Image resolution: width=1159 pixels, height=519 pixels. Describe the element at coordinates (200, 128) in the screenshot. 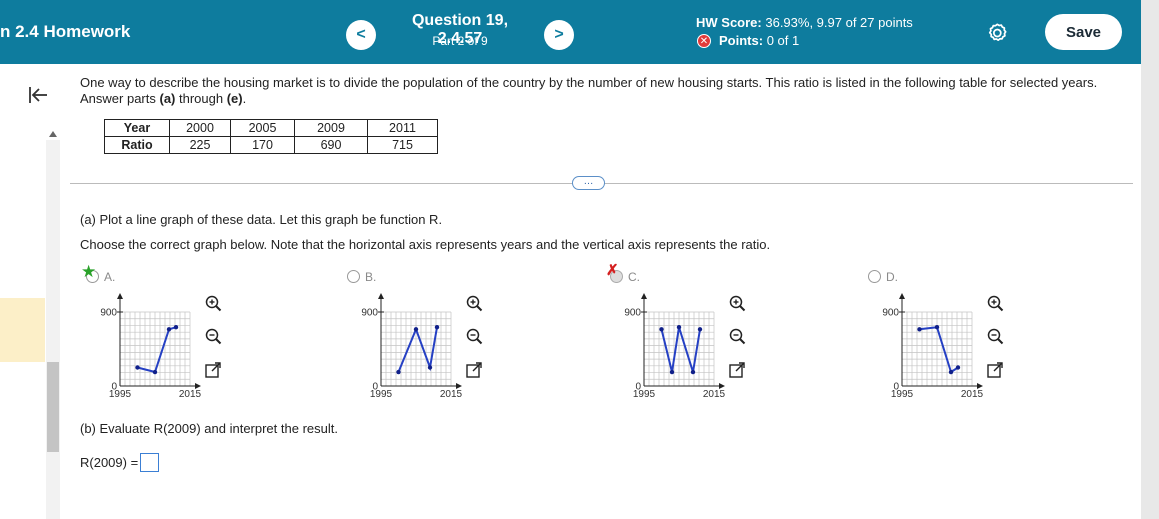

I see `table-cell: 2000` at that location.